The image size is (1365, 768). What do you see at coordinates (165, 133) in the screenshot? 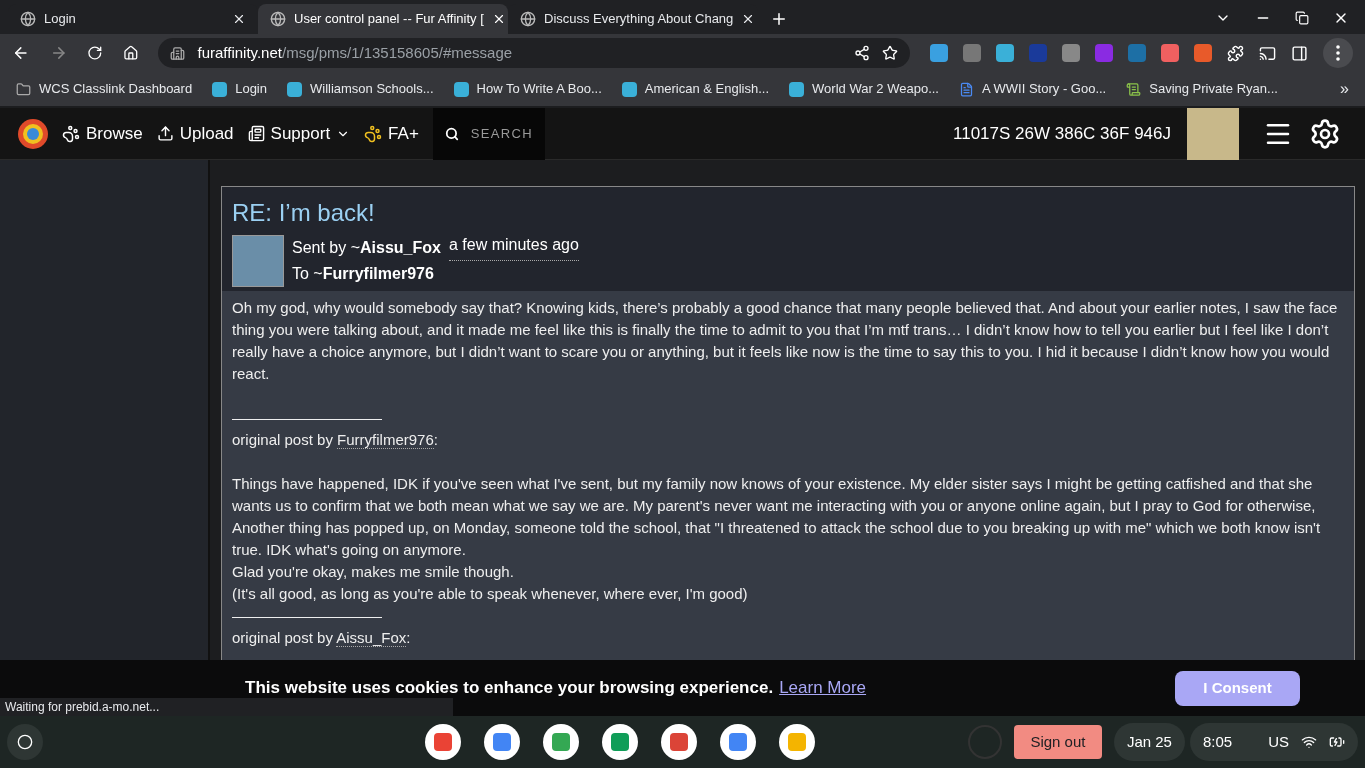
I see `upload-icon` at bounding box center [165, 133].